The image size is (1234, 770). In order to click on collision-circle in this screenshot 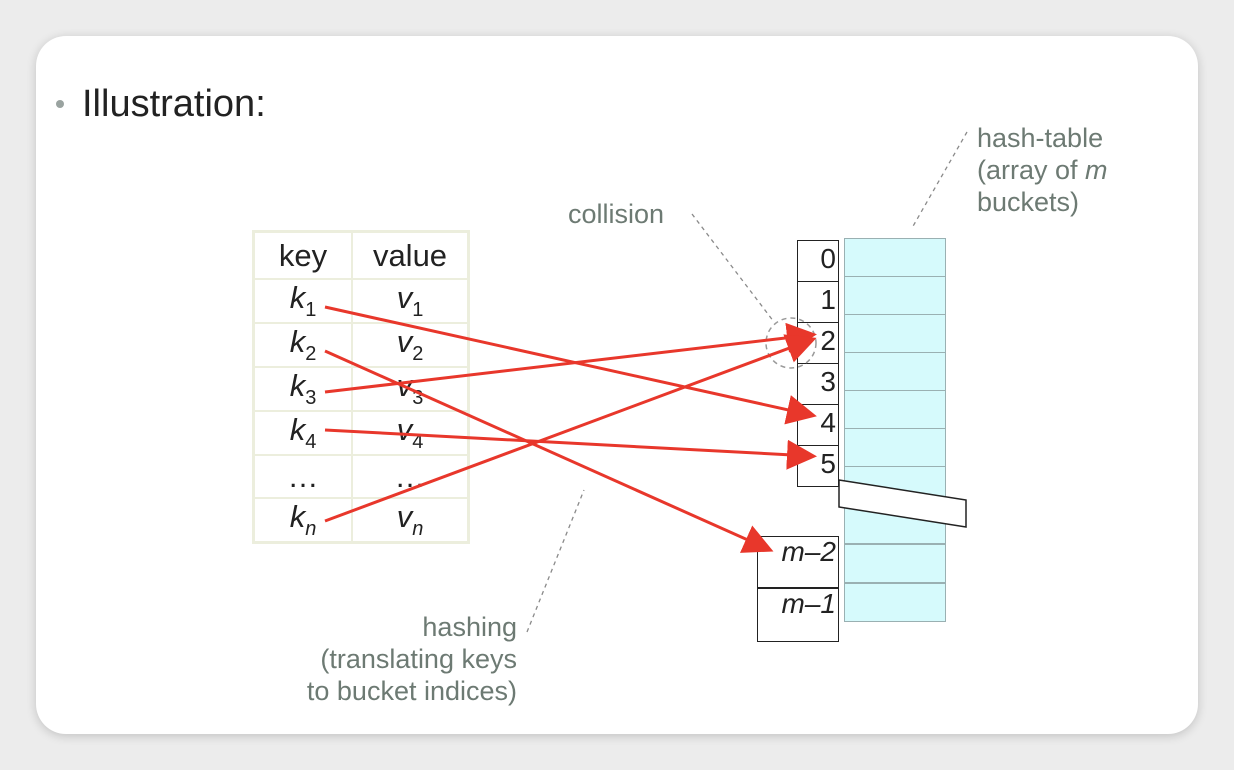, I will do `click(791, 343)`.